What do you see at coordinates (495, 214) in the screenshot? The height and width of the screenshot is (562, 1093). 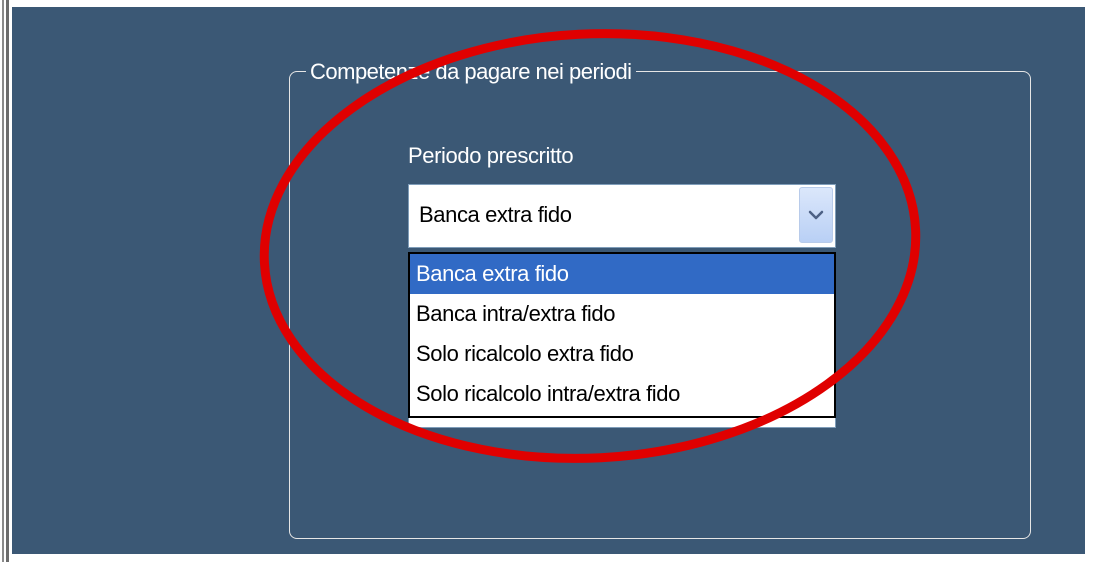 I see `select-current-value: Banca extra fido` at bounding box center [495, 214].